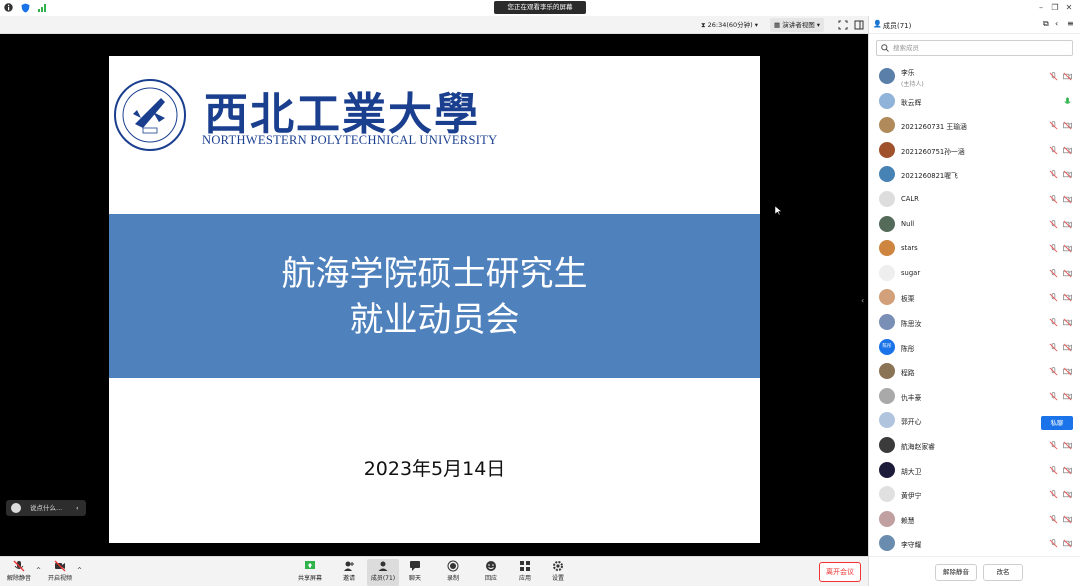  What do you see at coordinates (974, 520) in the screenshot?
I see `member-row: 赖慧` at bounding box center [974, 520].